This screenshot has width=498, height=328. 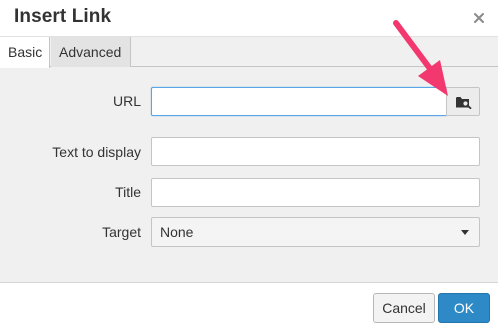 What do you see at coordinates (315, 192) in the screenshot?
I see `title-input` at bounding box center [315, 192].